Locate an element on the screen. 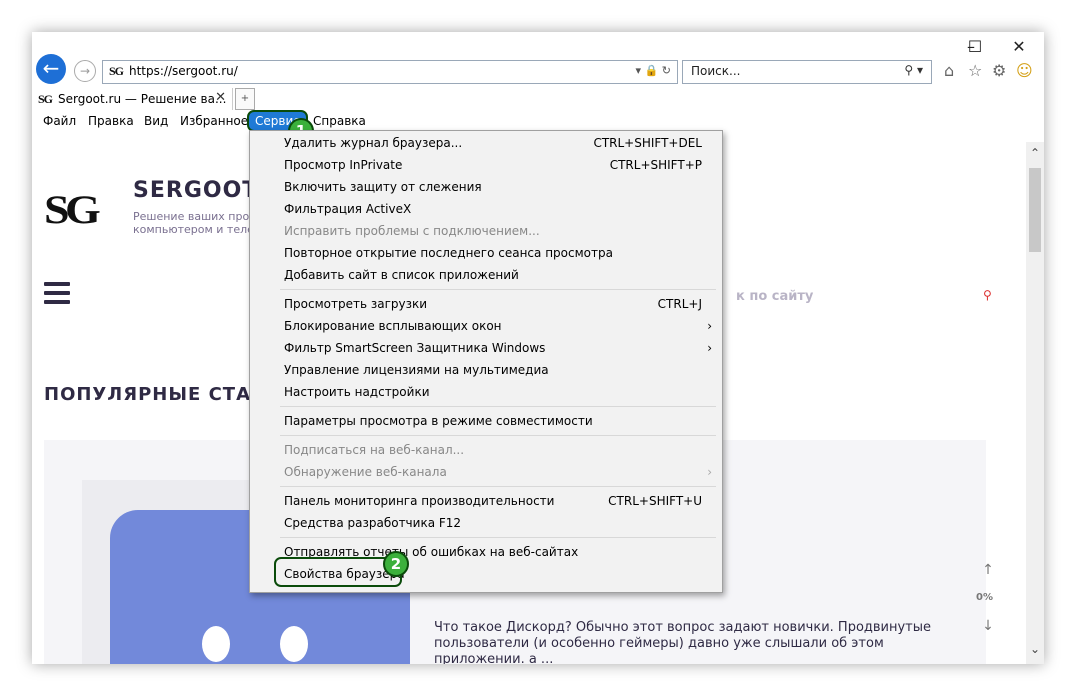  scroll-down-arrow-icon: ↓ is located at coordinates (988, 626).